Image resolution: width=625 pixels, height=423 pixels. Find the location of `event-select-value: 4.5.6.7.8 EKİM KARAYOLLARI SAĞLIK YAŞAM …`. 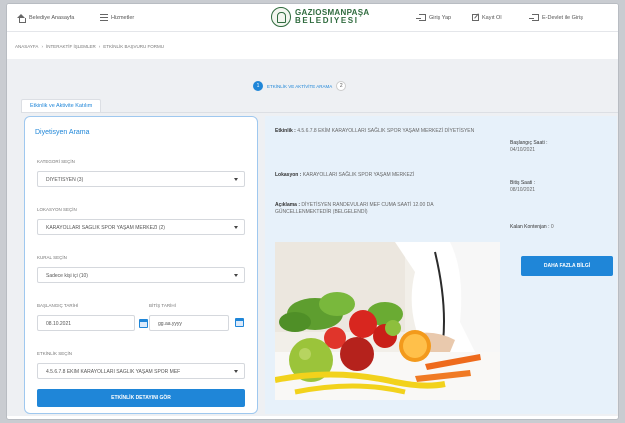

event-select-value: 4.5.6.7.8 EKİM KARAYOLLARI SAĞLIK YAŞAM … is located at coordinates (113, 372).